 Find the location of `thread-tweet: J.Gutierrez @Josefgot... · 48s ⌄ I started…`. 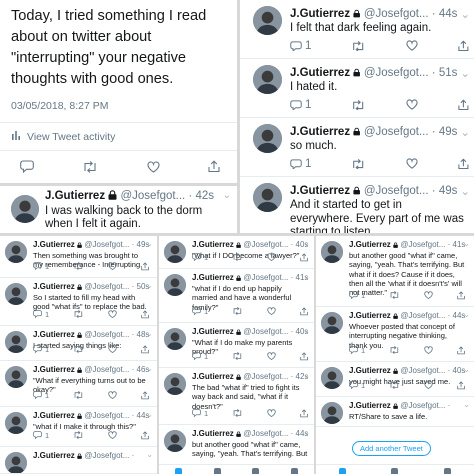

thread-tweet: J.Gutierrez @Josefgot... · 48s ⌄ I started… is located at coordinates (78, 343).